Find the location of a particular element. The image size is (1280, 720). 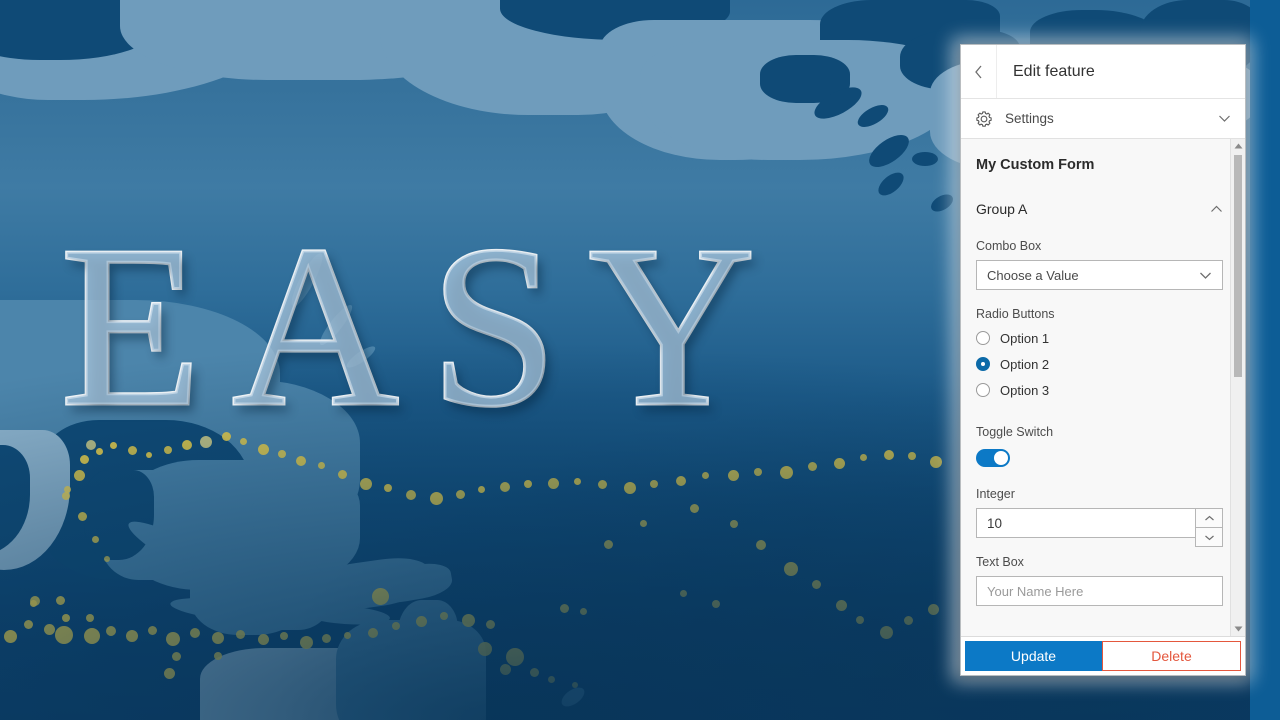

integer-label: Integer is located at coordinates (995, 494).